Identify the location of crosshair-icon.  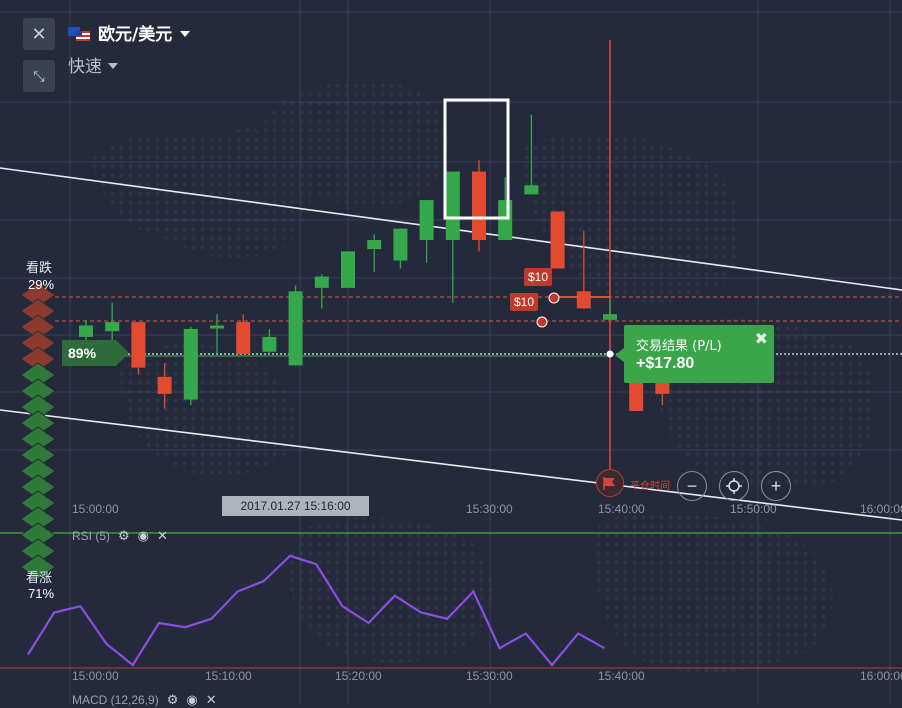
(734, 486).